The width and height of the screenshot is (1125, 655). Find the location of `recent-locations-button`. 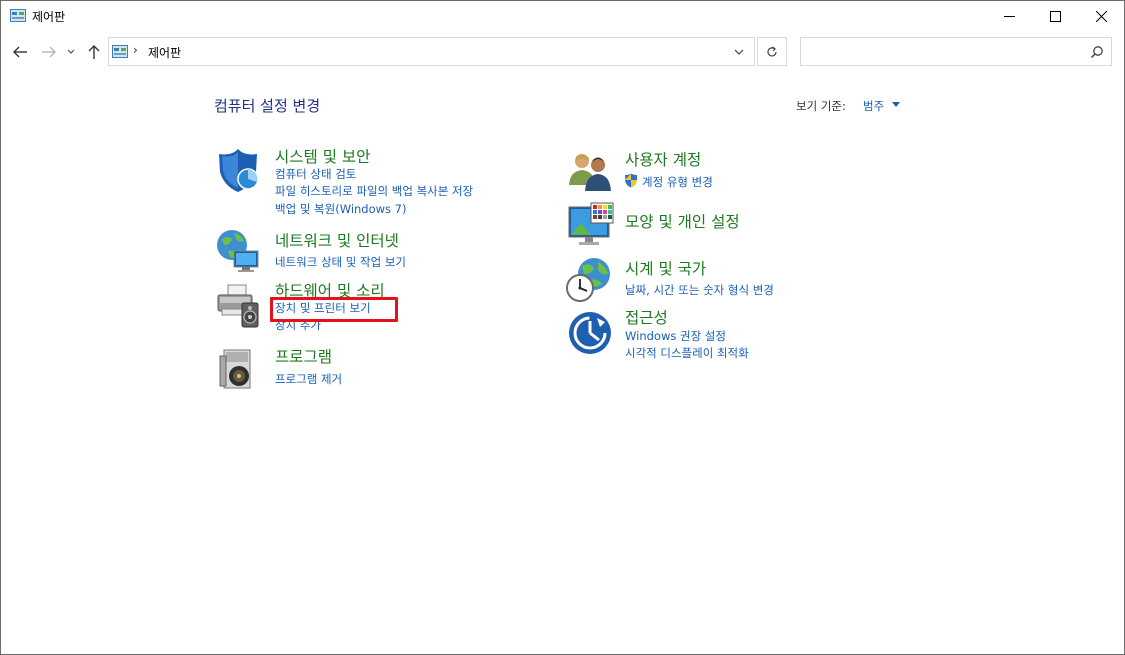

recent-locations-button is located at coordinates (71, 52).